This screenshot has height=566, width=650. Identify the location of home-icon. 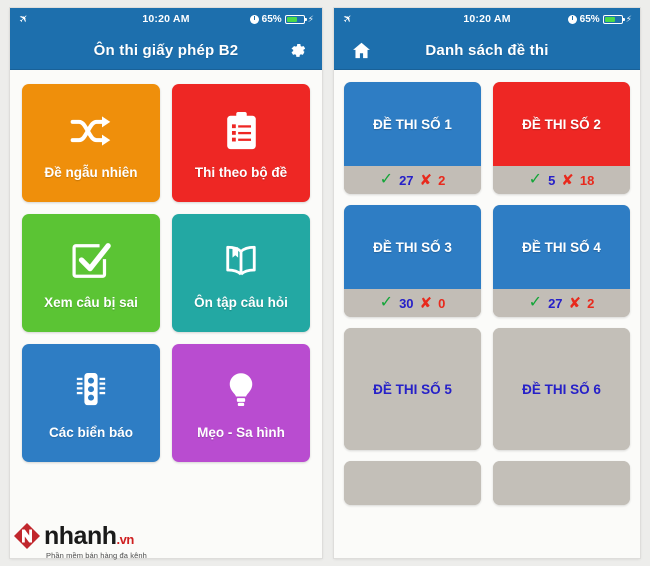
(361, 50).